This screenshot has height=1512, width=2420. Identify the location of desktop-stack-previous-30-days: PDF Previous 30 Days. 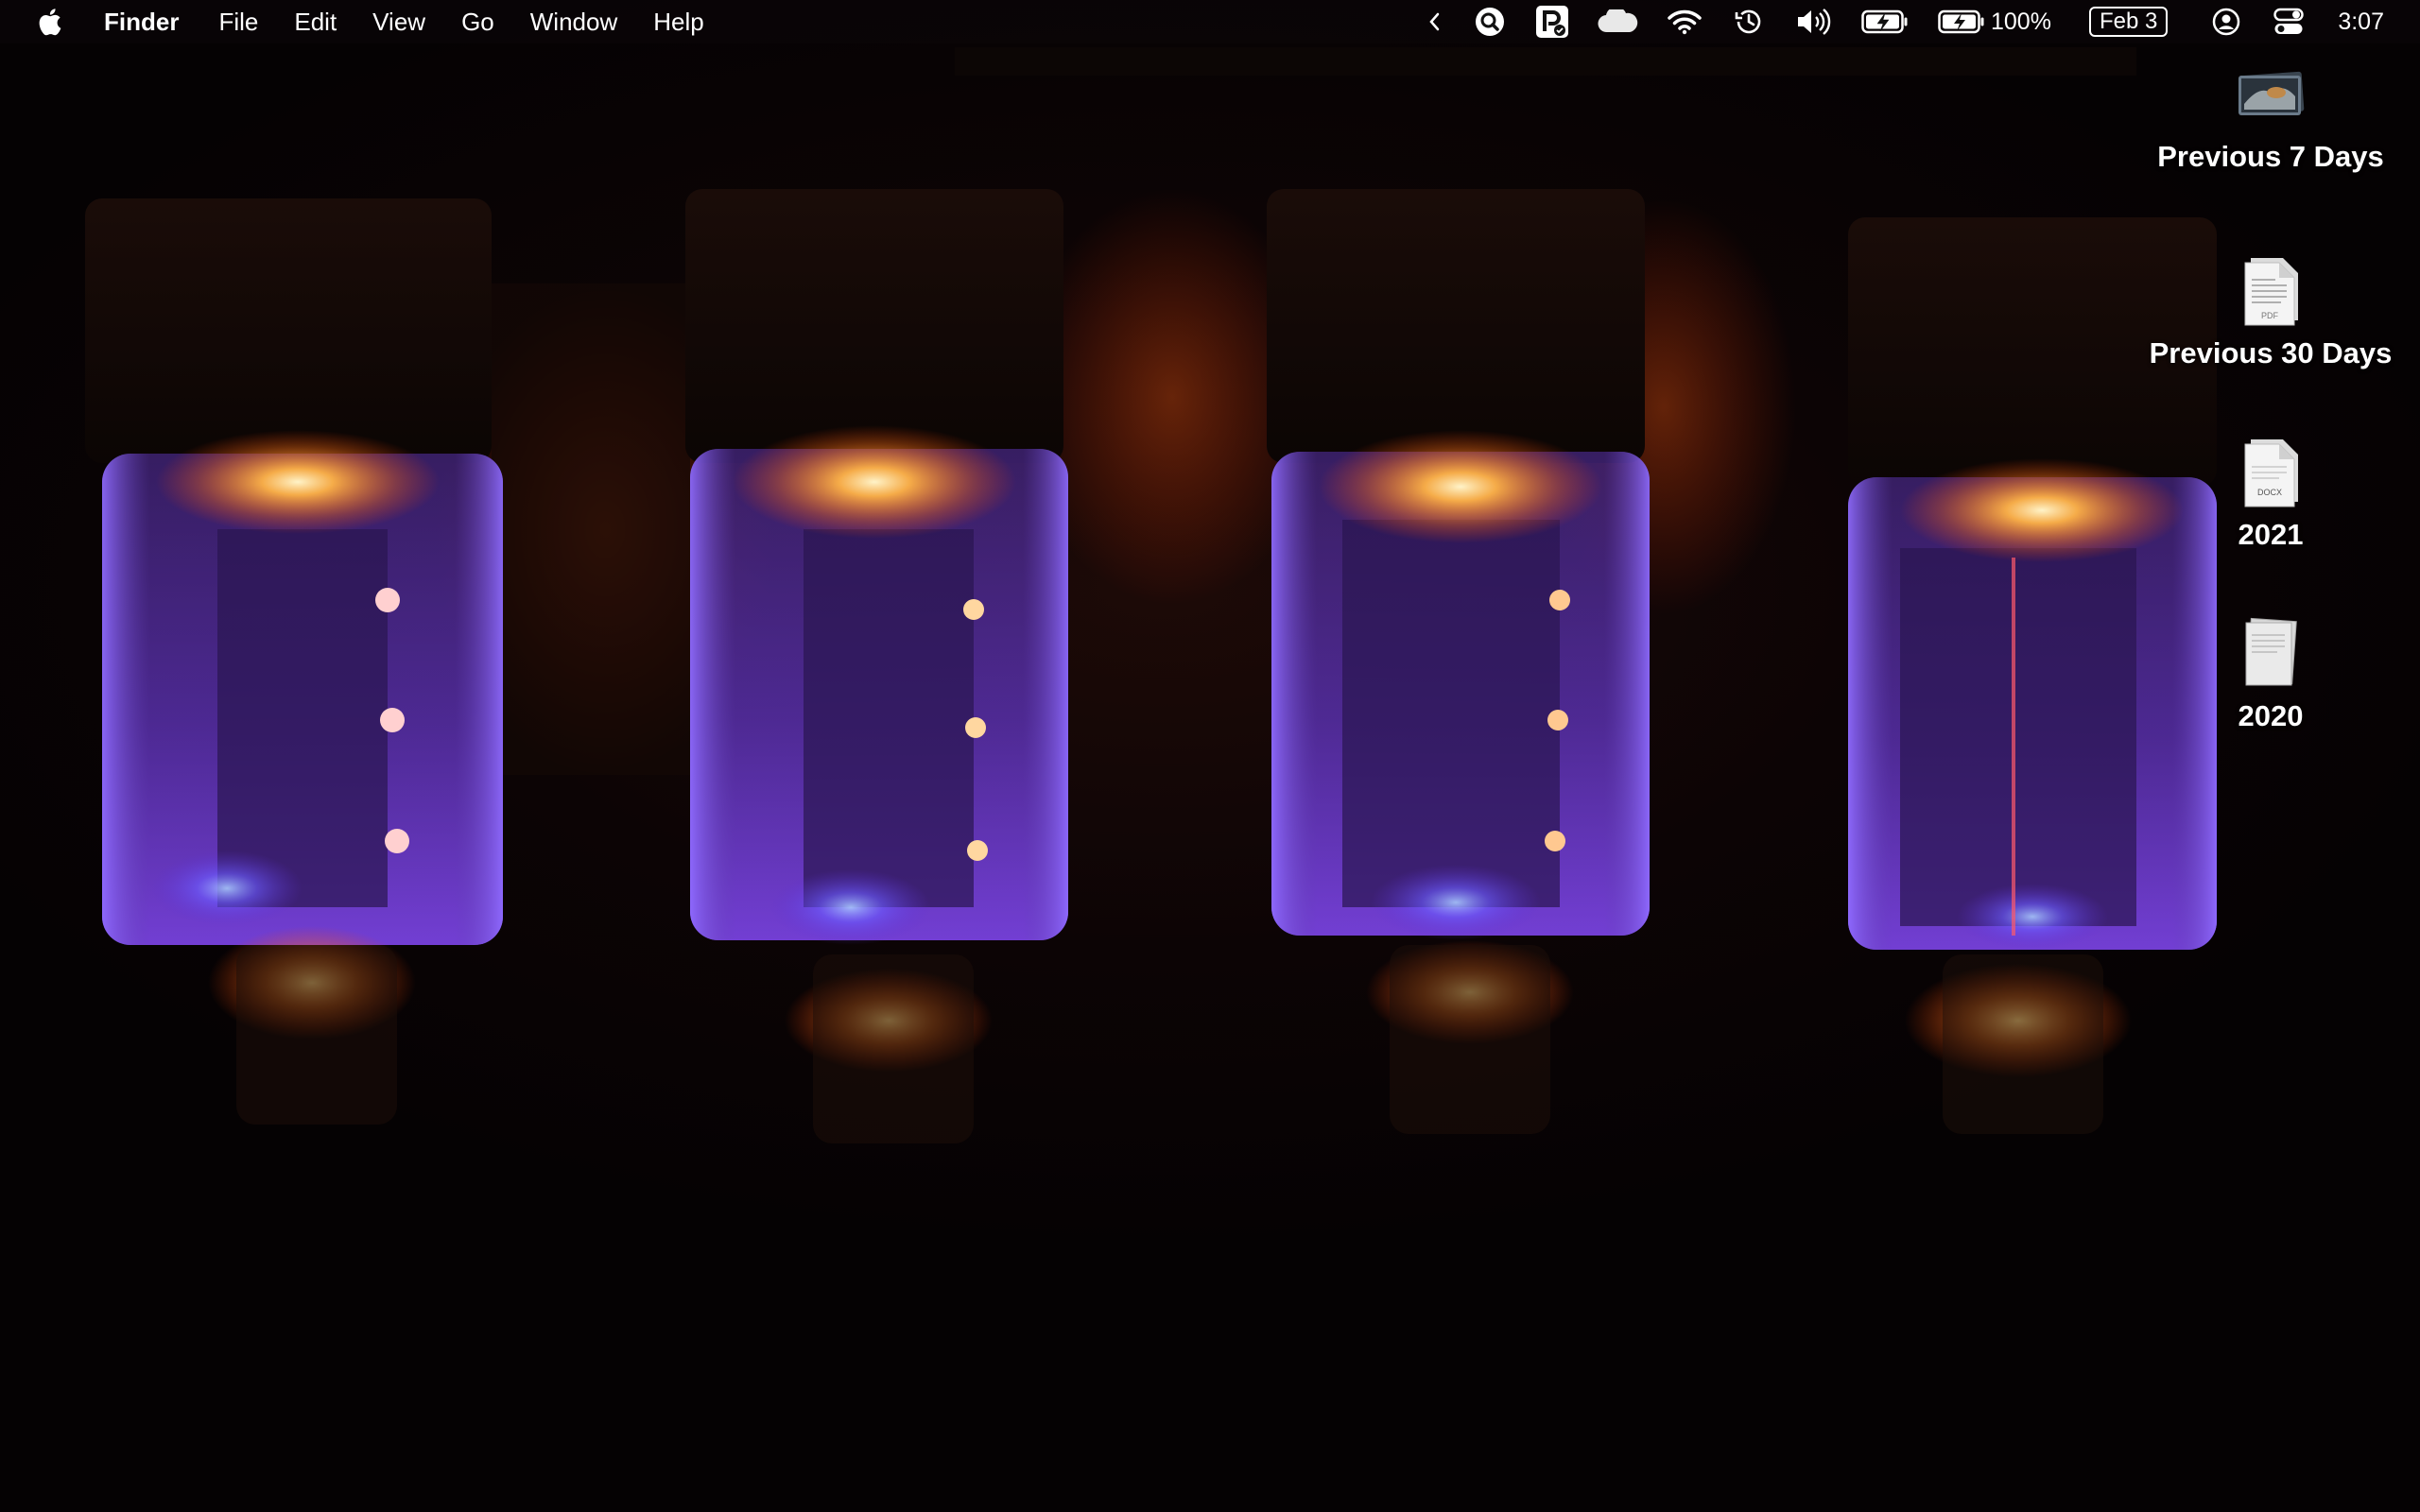
(2270, 307).